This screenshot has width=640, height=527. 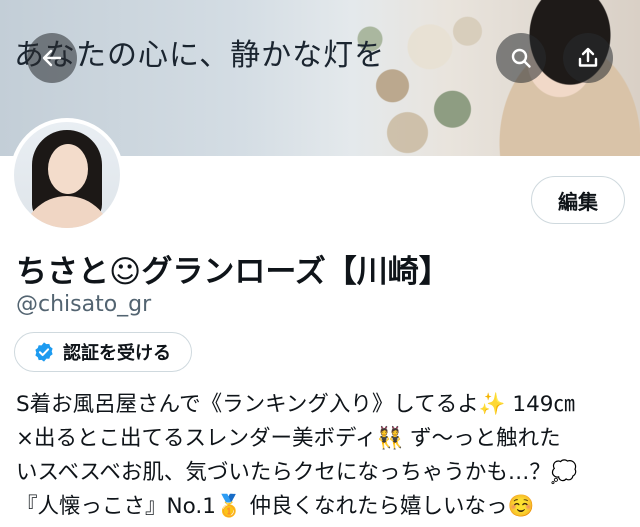 I want to click on avatar, so click(x=67, y=175).